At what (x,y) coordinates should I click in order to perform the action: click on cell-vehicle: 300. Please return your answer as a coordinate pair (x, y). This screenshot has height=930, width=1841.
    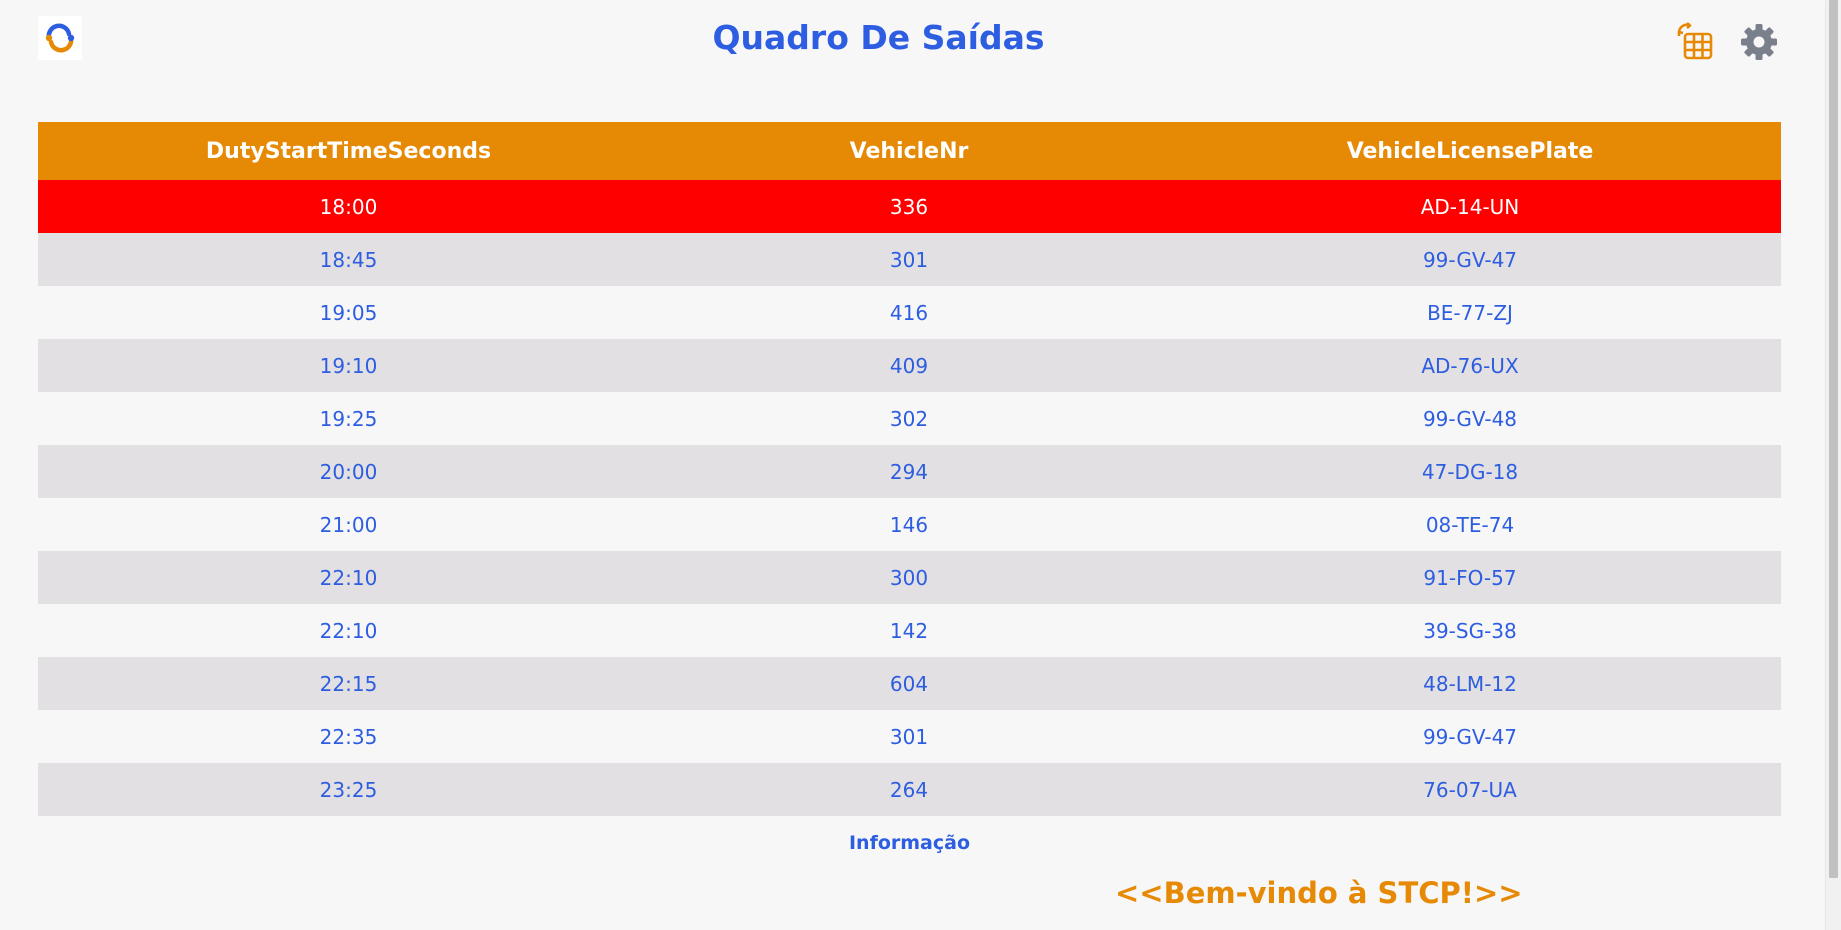
    Looking at the image, I should click on (909, 577).